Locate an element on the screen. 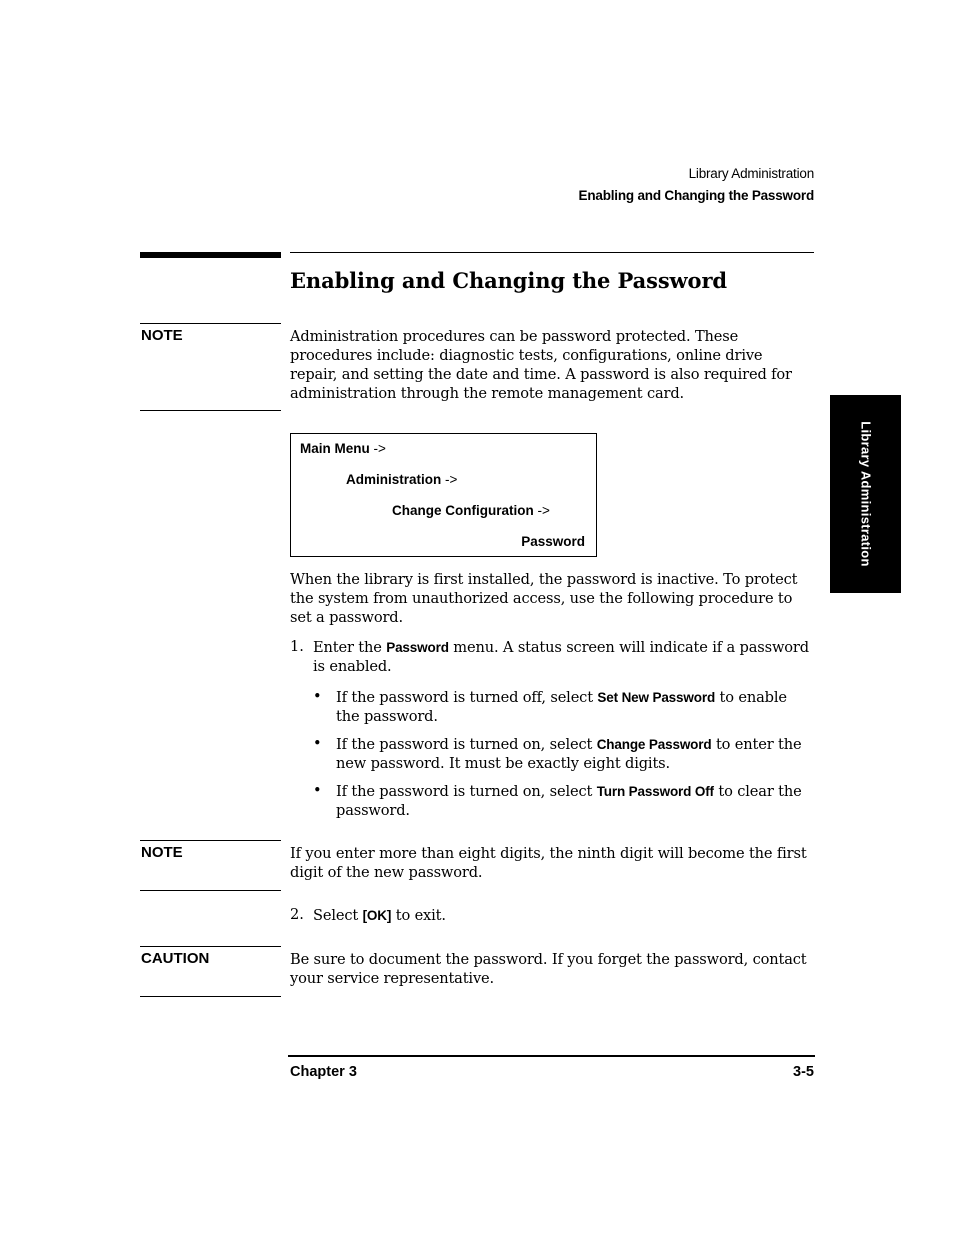 The image size is (954, 1235). menu-path-label: Main Menu is located at coordinates (335, 448).